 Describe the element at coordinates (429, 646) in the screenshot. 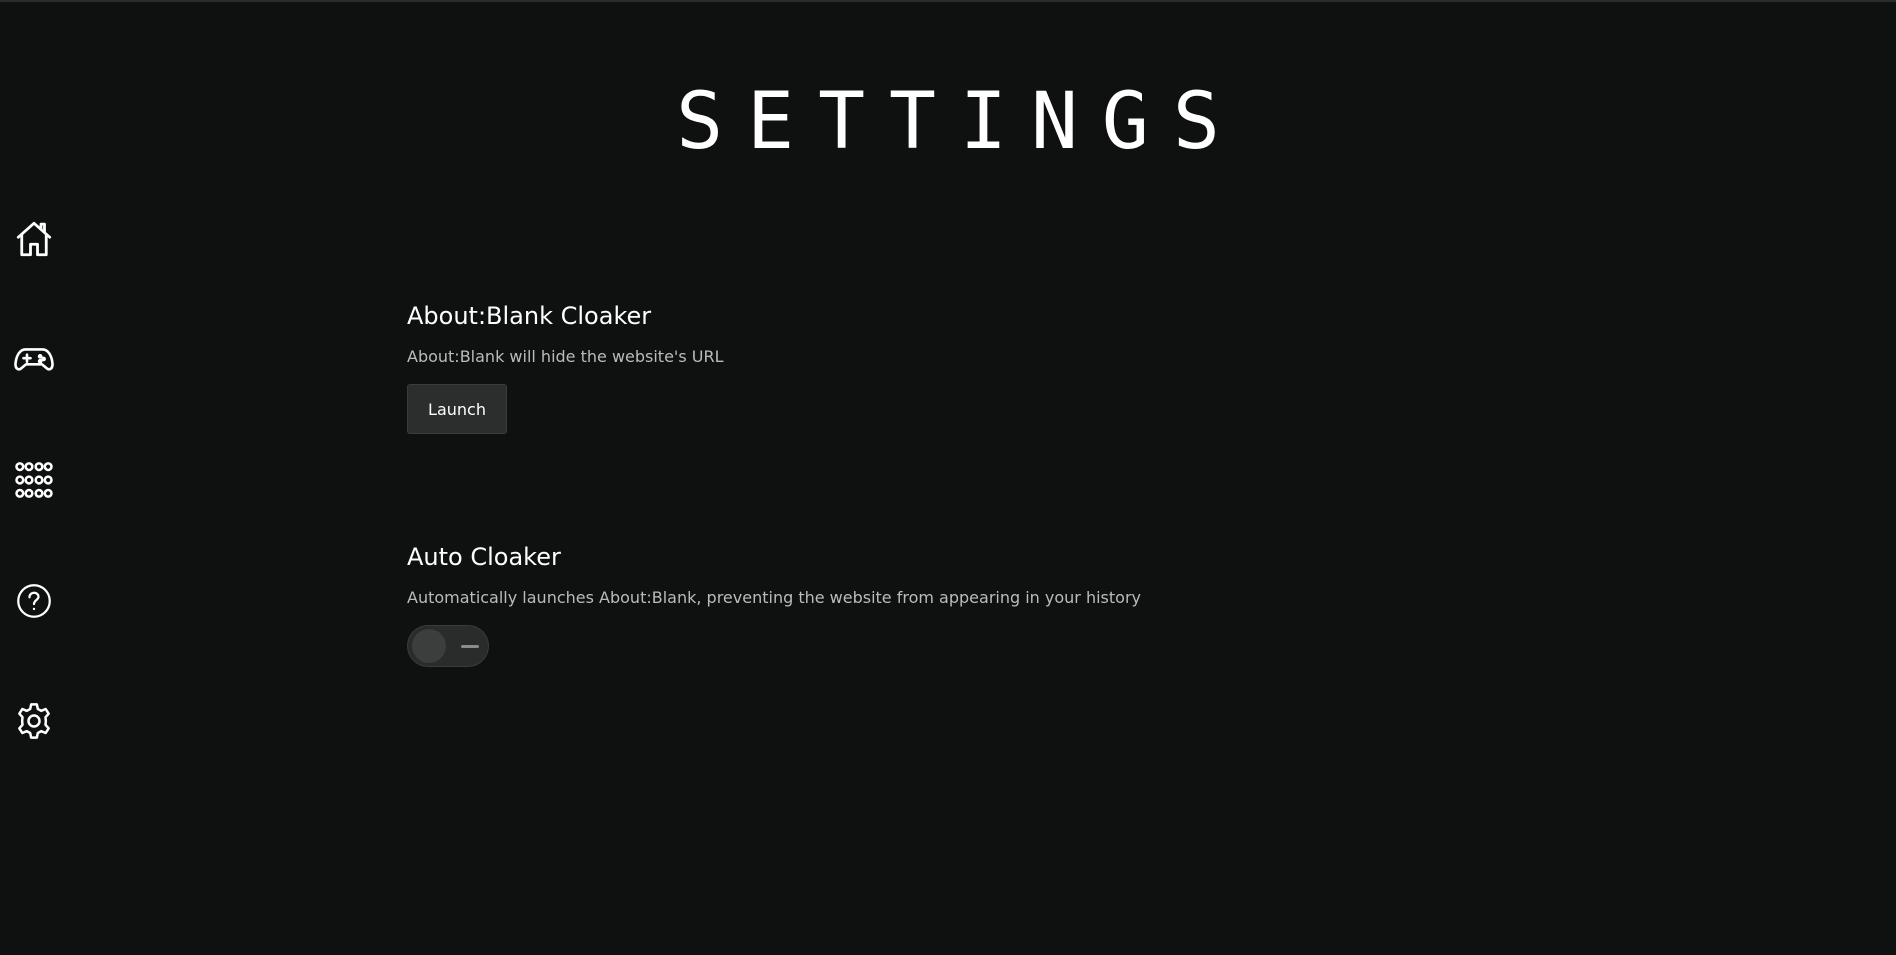

I see `toggle-knob` at that location.